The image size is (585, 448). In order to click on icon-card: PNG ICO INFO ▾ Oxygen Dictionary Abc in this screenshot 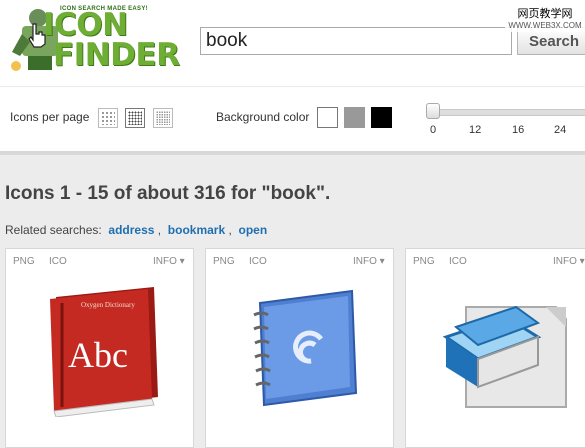, I will do `click(99, 348)`.